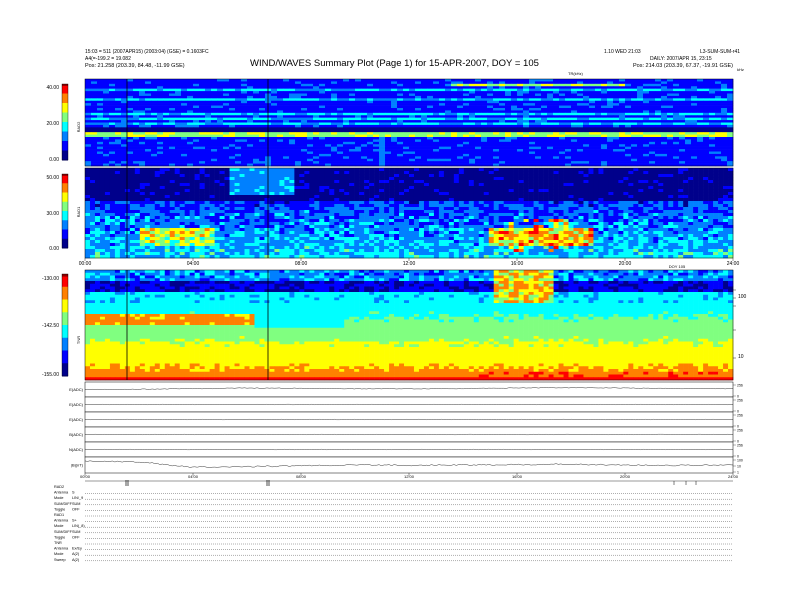 This screenshot has height=612, width=792. What do you see at coordinates (740, 461) in the screenshot?
I see `trace-right-tick: 100` at bounding box center [740, 461].